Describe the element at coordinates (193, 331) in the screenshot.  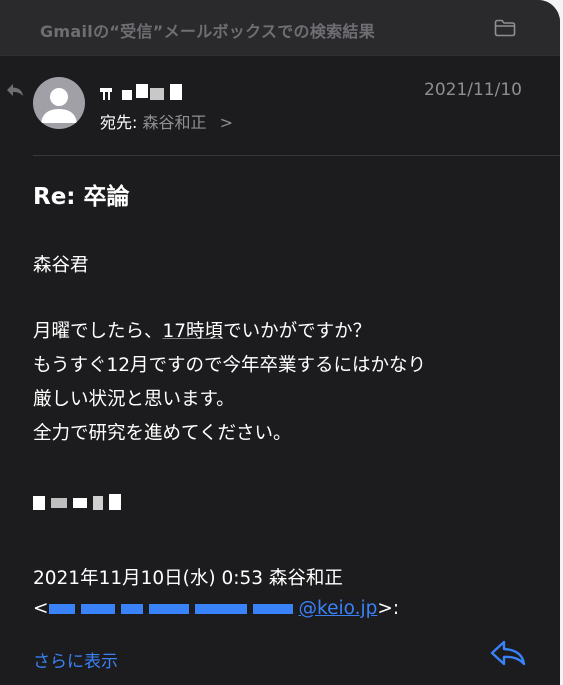
I see `detected-time-link: 17時頃` at that location.